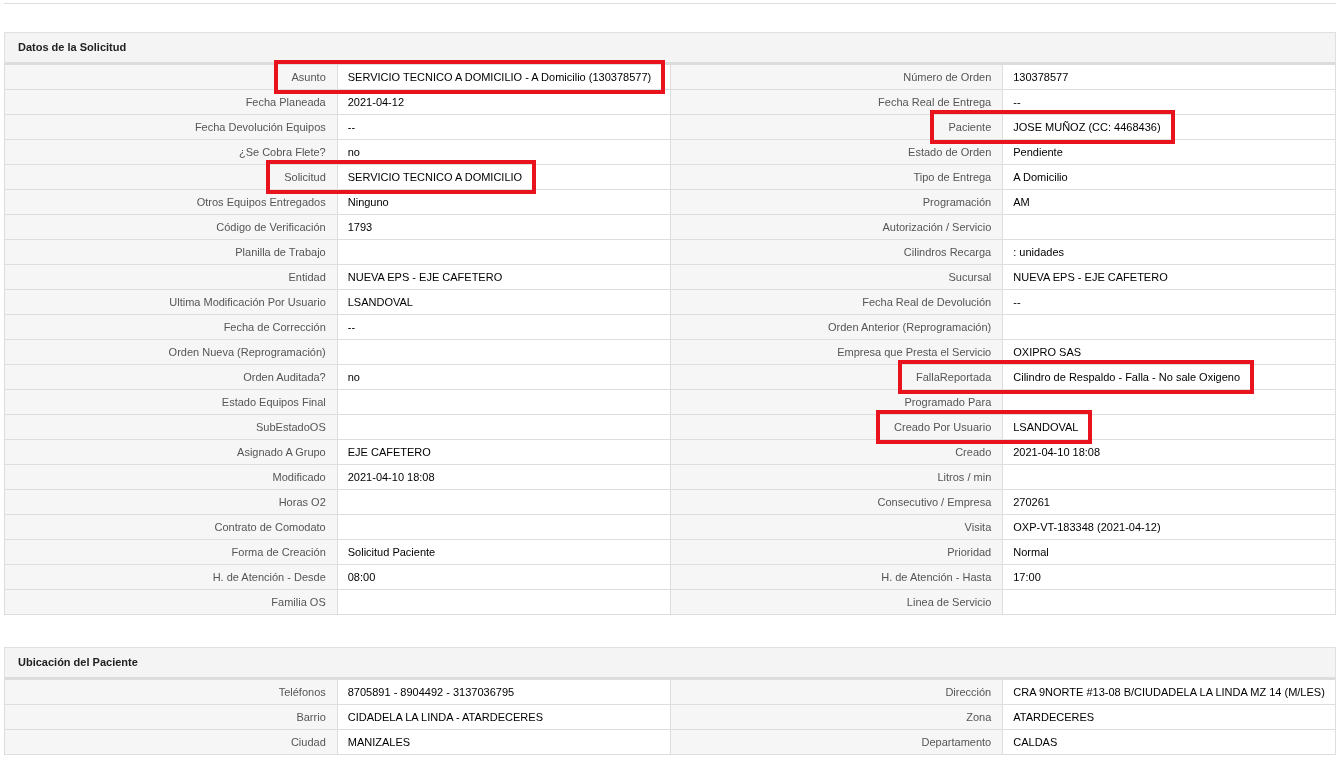  What do you see at coordinates (284, 377) in the screenshot?
I see `field-label: Orden Auditada?` at bounding box center [284, 377].